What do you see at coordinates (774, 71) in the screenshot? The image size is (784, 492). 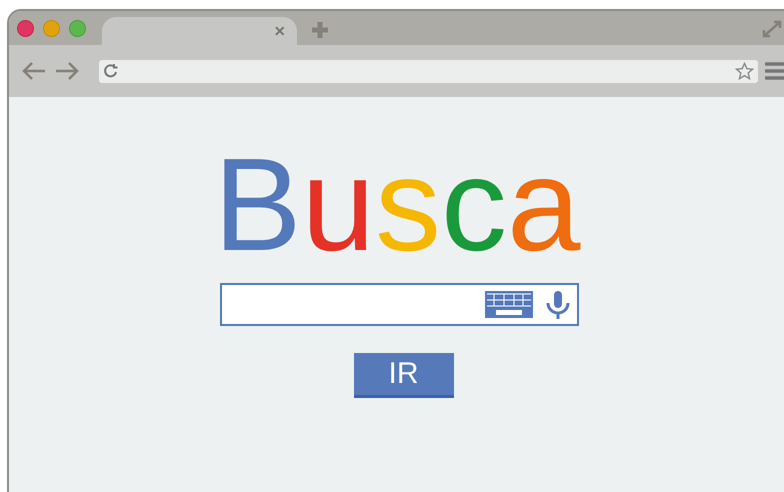 I see `menu-icon` at bounding box center [774, 71].